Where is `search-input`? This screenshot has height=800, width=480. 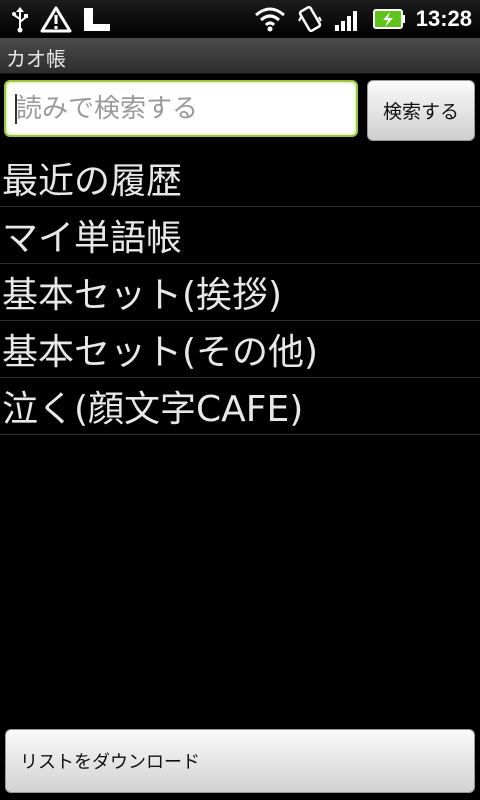
search-input is located at coordinates (181, 108).